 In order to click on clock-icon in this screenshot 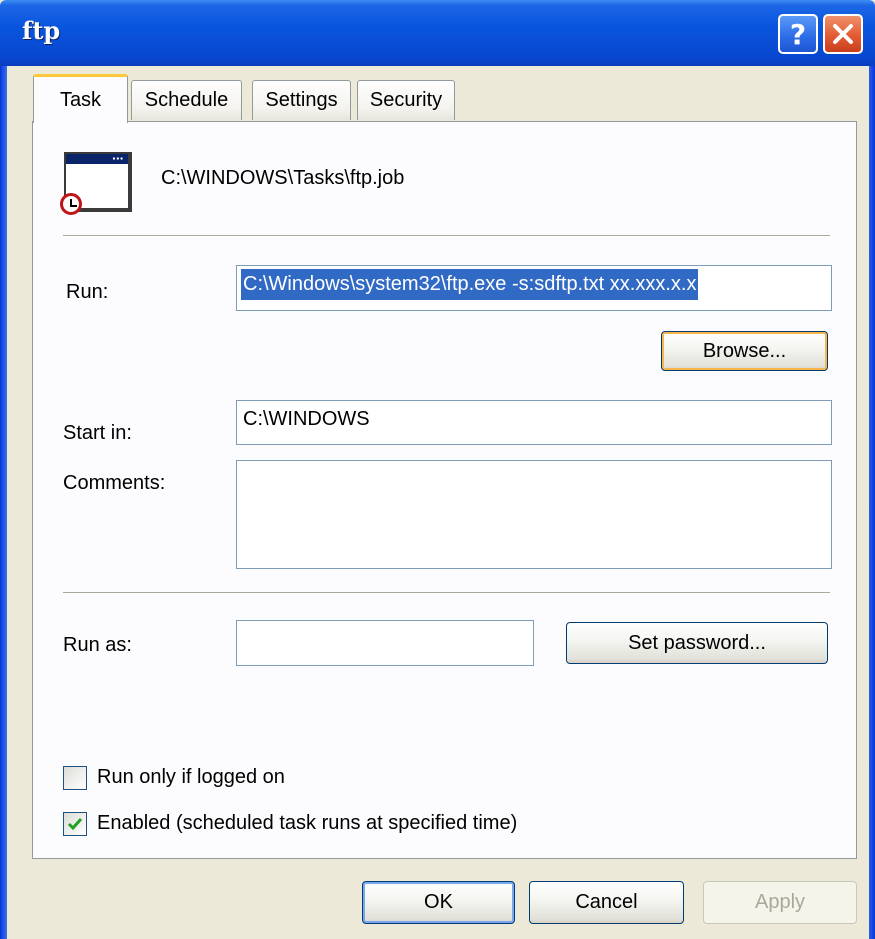, I will do `click(71, 204)`.